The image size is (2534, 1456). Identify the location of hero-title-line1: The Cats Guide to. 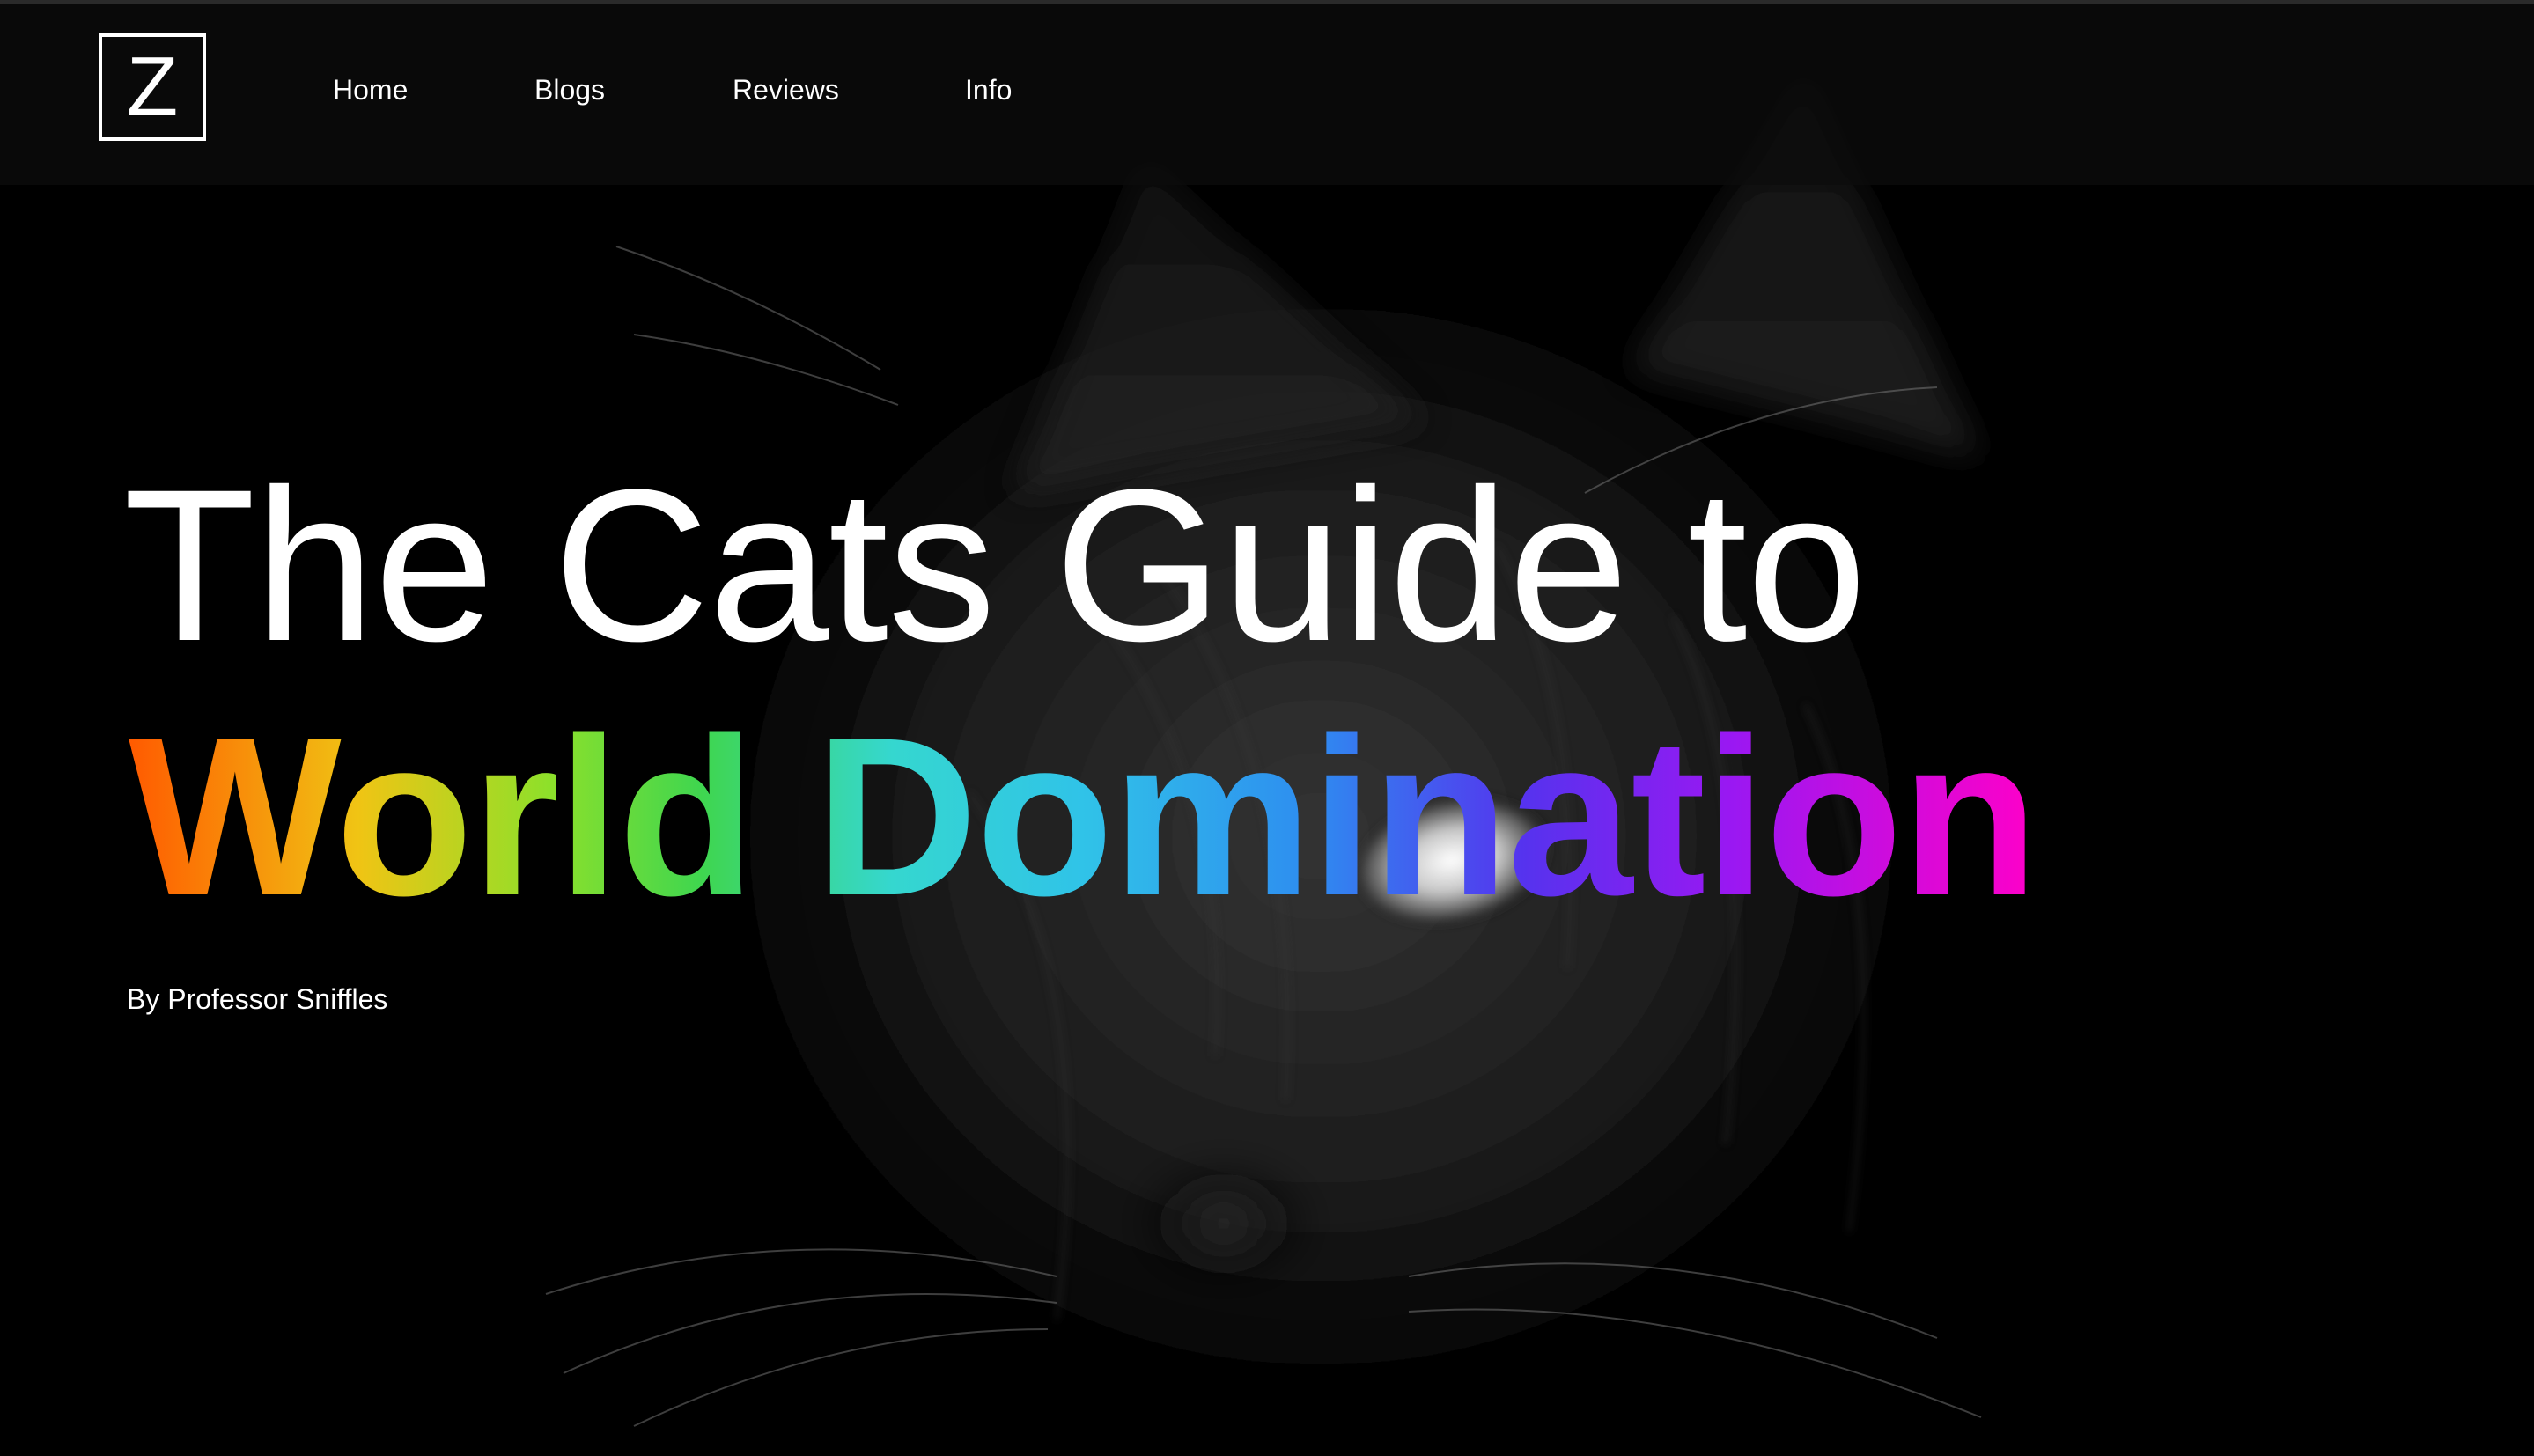
(995, 566).